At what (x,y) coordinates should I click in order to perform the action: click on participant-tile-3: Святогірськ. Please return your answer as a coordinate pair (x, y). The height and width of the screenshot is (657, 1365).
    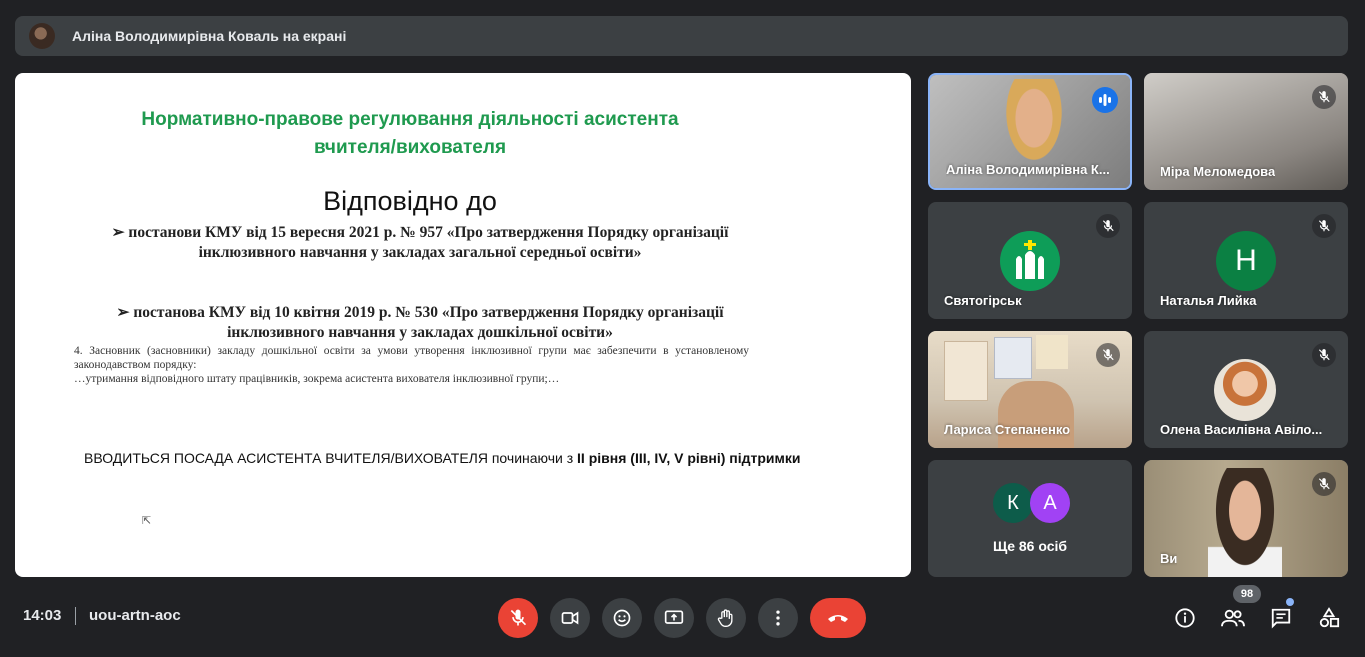
    Looking at the image, I should click on (1030, 260).